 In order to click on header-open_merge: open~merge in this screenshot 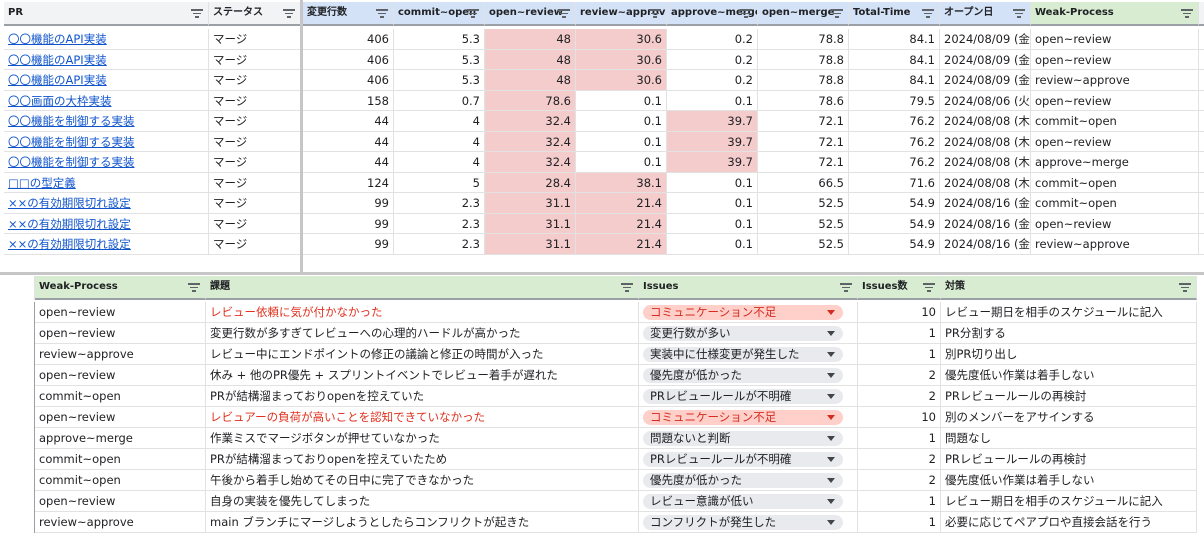, I will do `click(803, 14)`.